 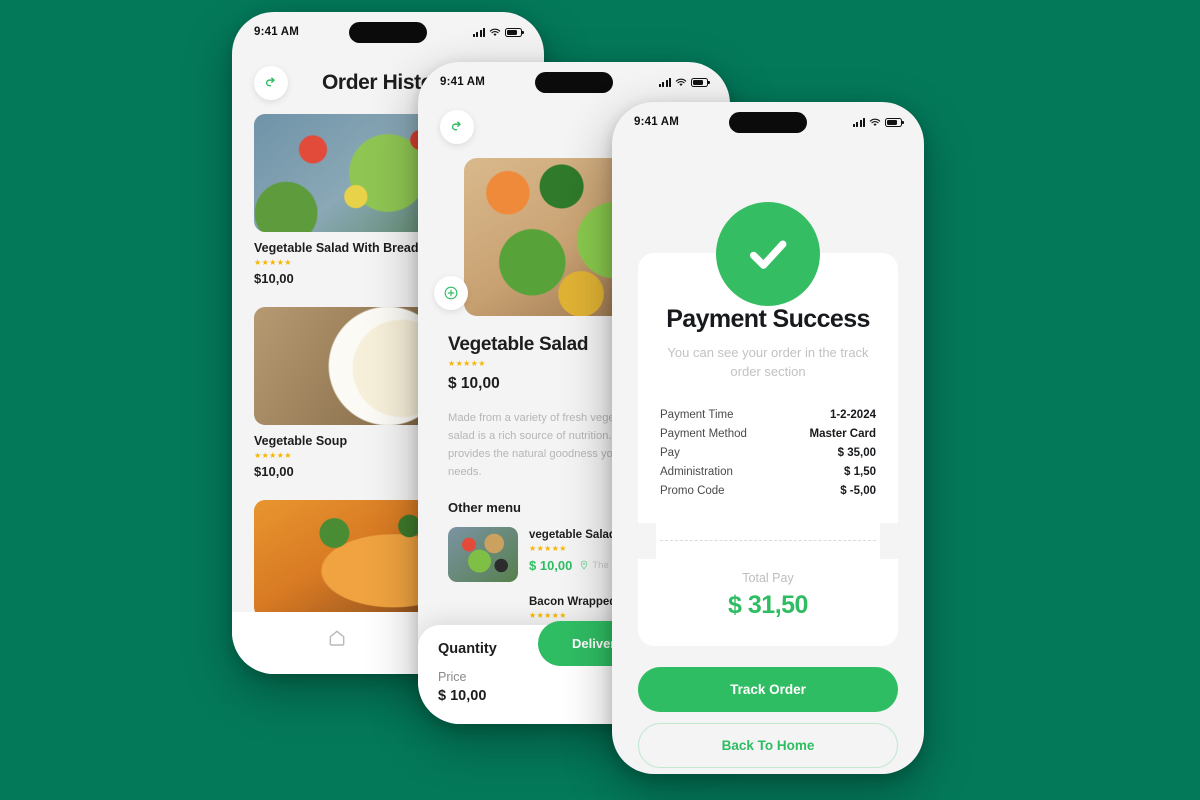 What do you see at coordinates (692, 491) in the screenshot?
I see `receipt-row-key: Promo Code` at bounding box center [692, 491].